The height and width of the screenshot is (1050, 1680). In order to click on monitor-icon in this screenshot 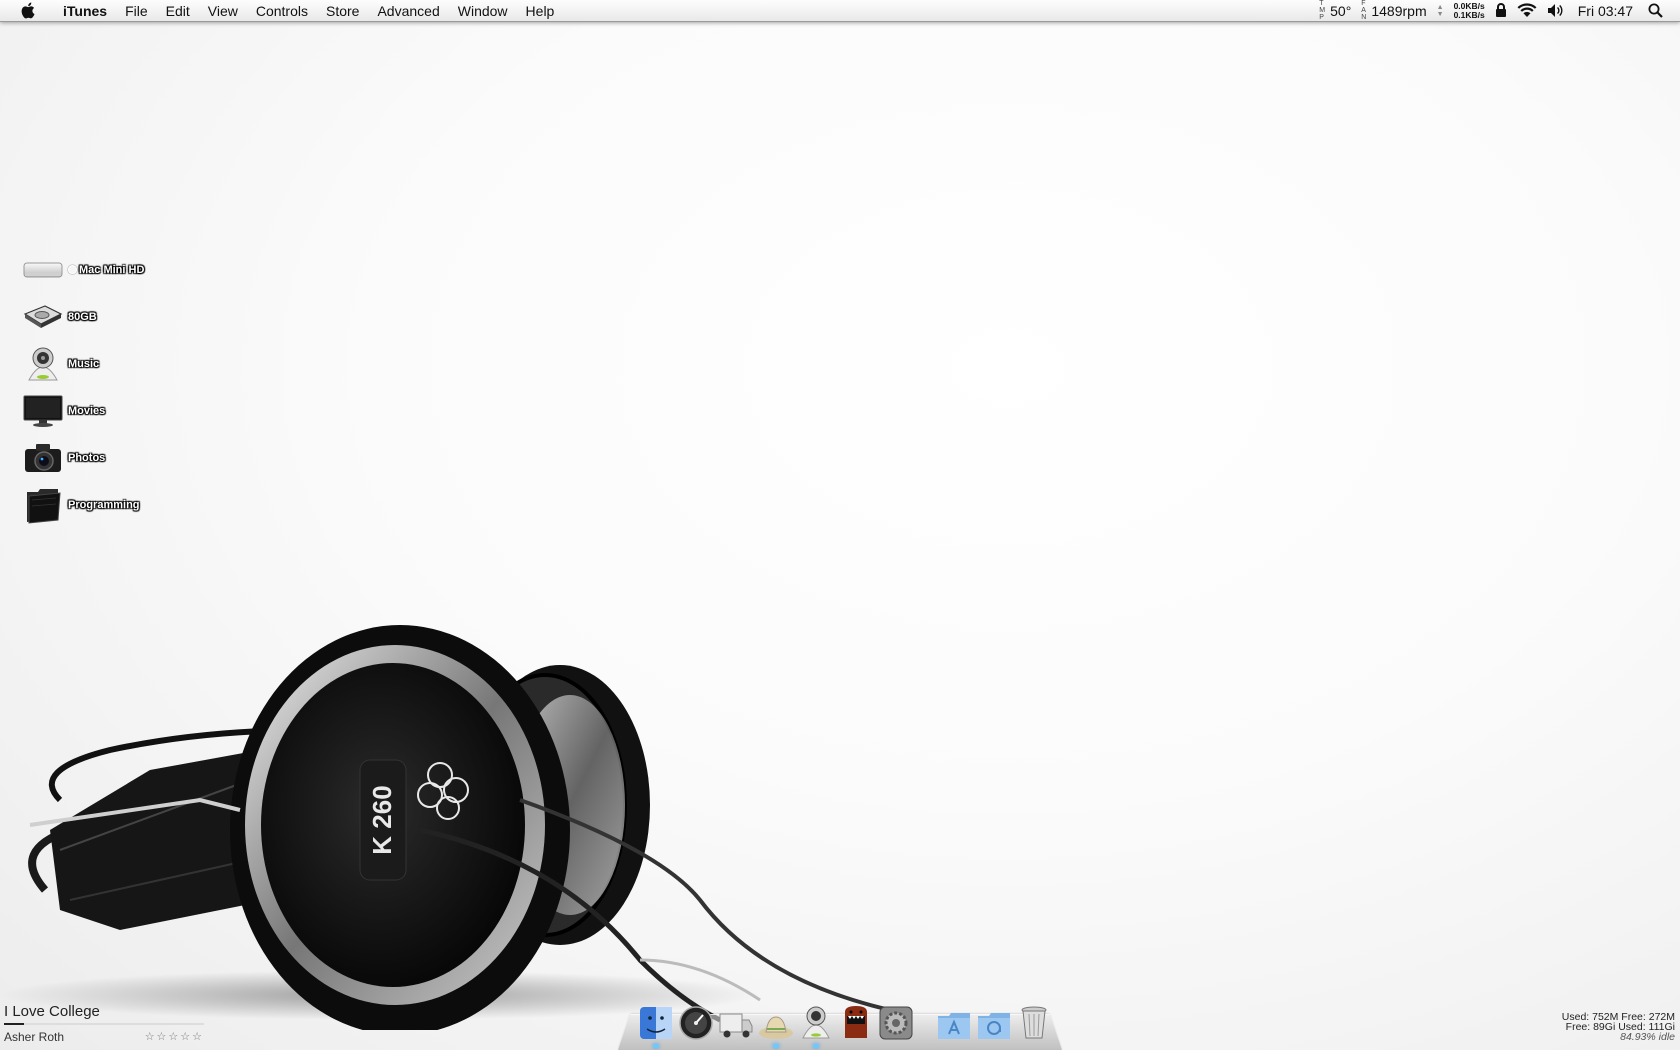, I will do `click(43, 411)`.